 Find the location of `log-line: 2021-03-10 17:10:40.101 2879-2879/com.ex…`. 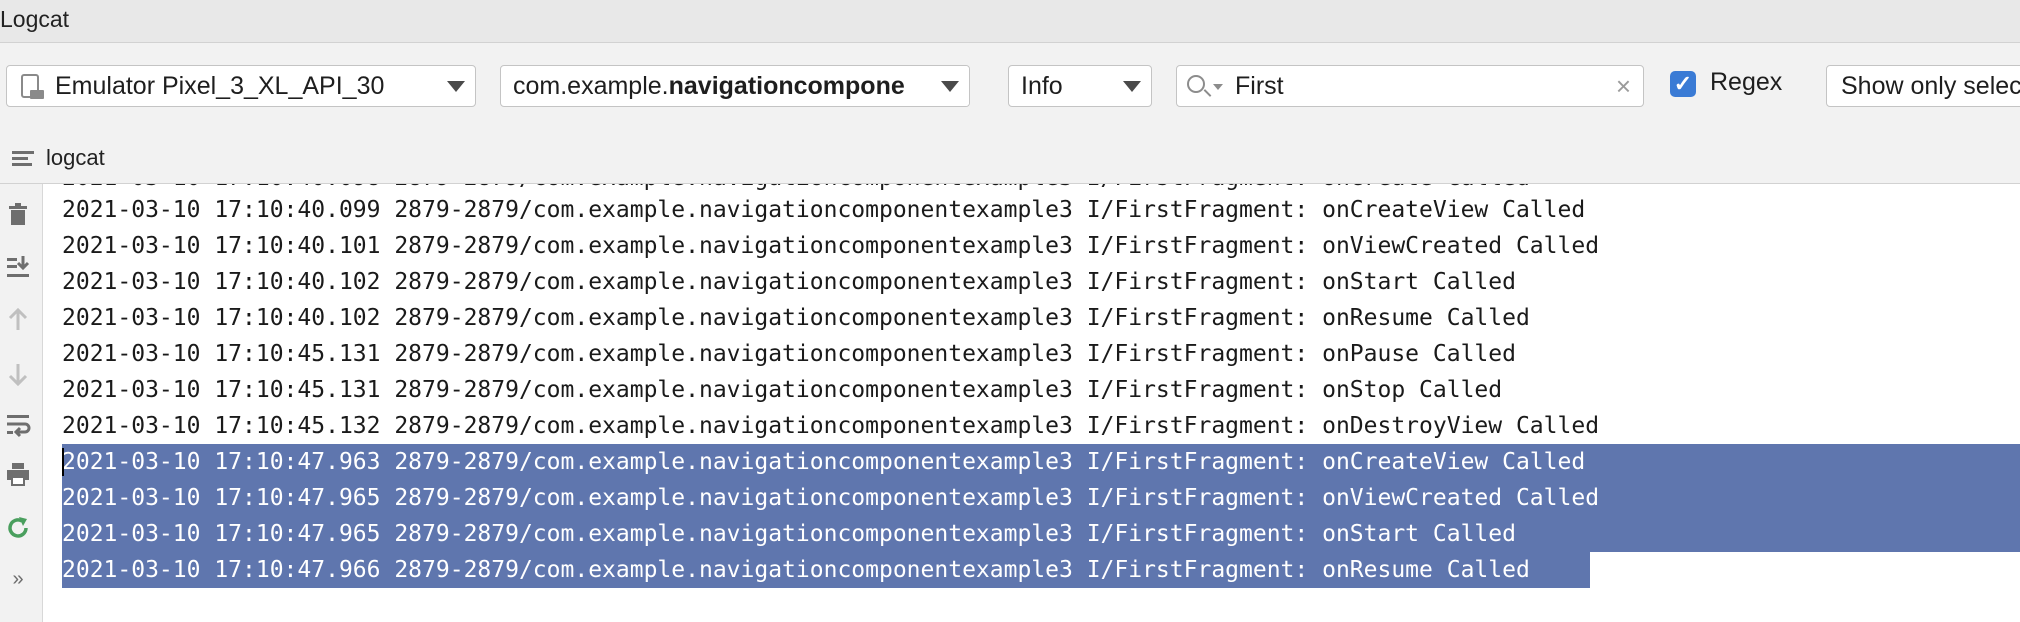

log-line: 2021-03-10 17:10:40.101 2879-2879/com.ex… is located at coordinates (831, 246).